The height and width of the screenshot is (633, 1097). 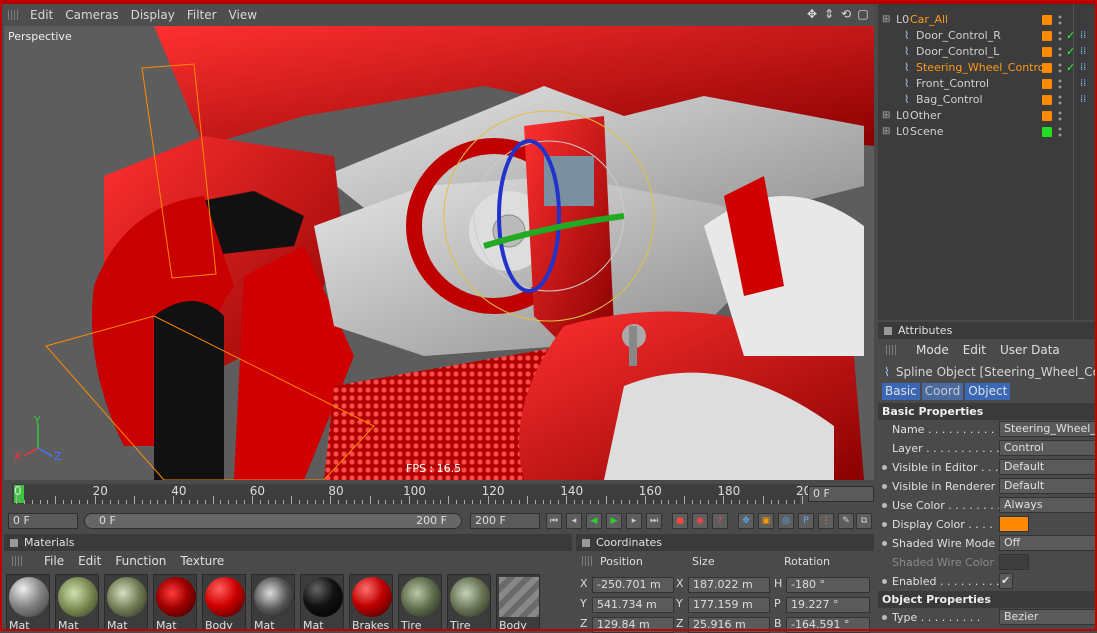 What do you see at coordinates (415, 494) in the screenshot?
I see `timeline-ruler: 020406080100120140160180200` at bounding box center [415, 494].